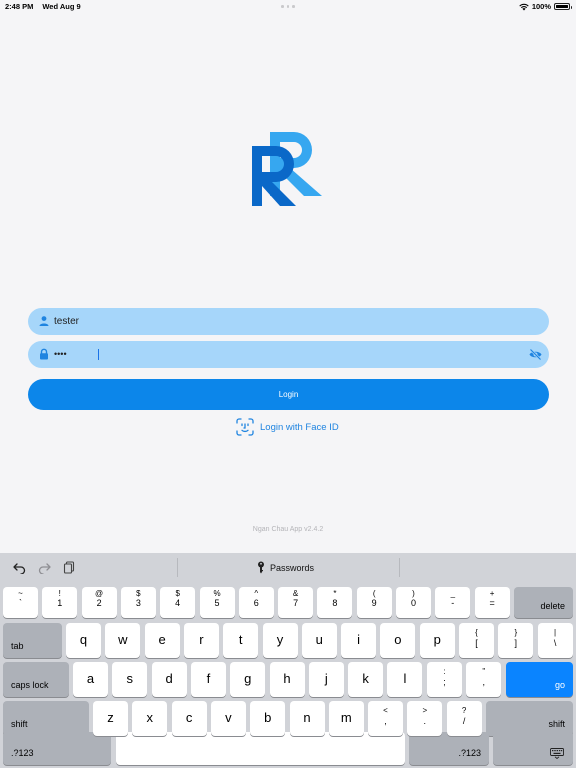 This screenshot has height=768, width=576. Describe the element at coordinates (189, 718) in the screenshot. I see `letter-key-c: c` at that location.